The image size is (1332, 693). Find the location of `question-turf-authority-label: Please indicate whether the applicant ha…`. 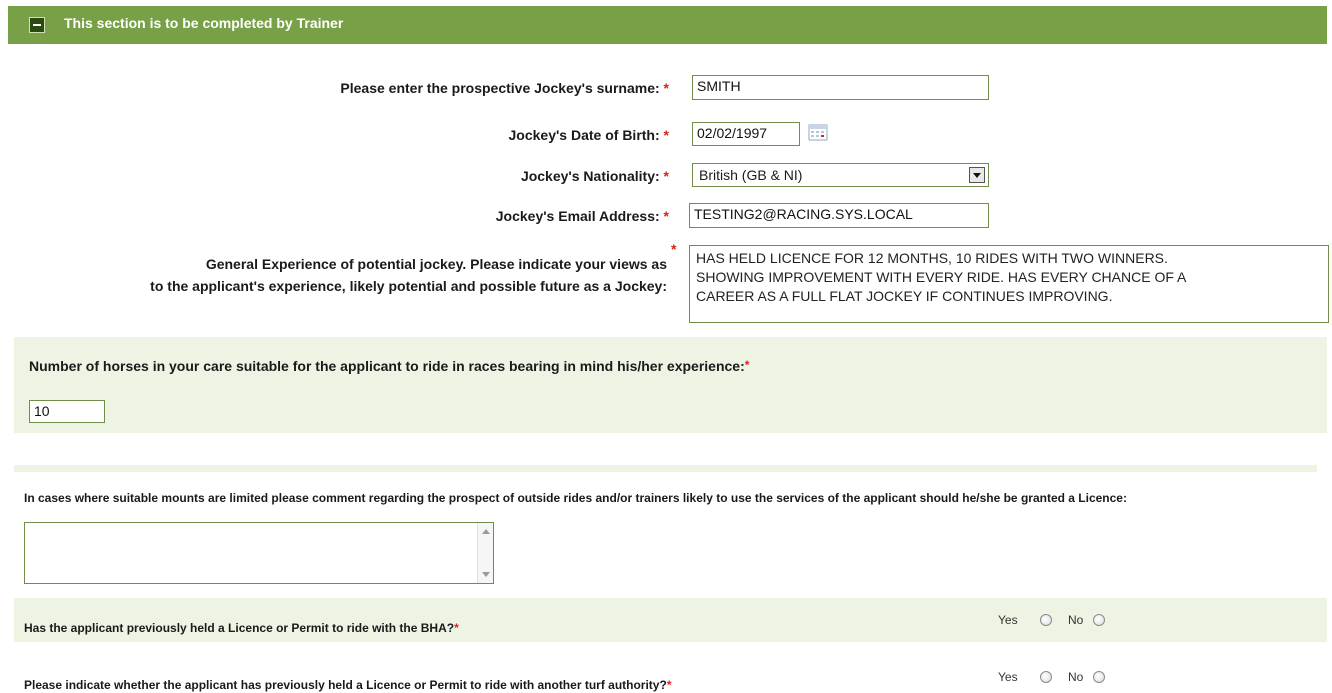

question-turf-authority-label: Please indicate whether the applicant ha… is located at coordinates (348, 685).